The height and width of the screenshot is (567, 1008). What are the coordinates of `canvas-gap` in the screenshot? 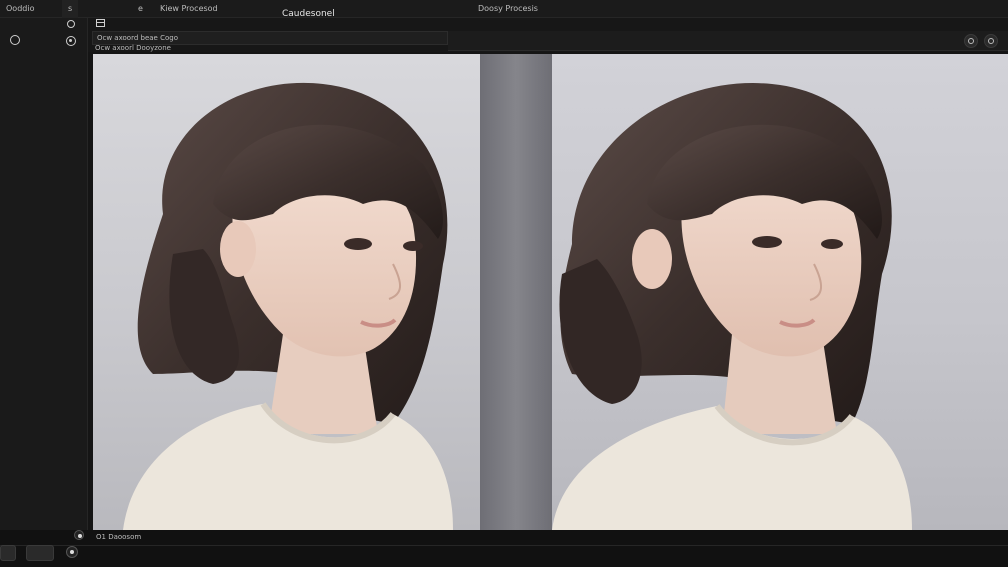 It's located at (516, 292).